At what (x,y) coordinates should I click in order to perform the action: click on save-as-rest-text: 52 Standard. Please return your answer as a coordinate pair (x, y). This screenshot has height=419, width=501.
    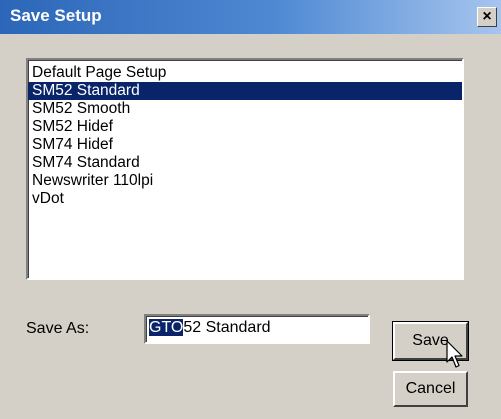
    Looking at the image, I should click on (227, 327).